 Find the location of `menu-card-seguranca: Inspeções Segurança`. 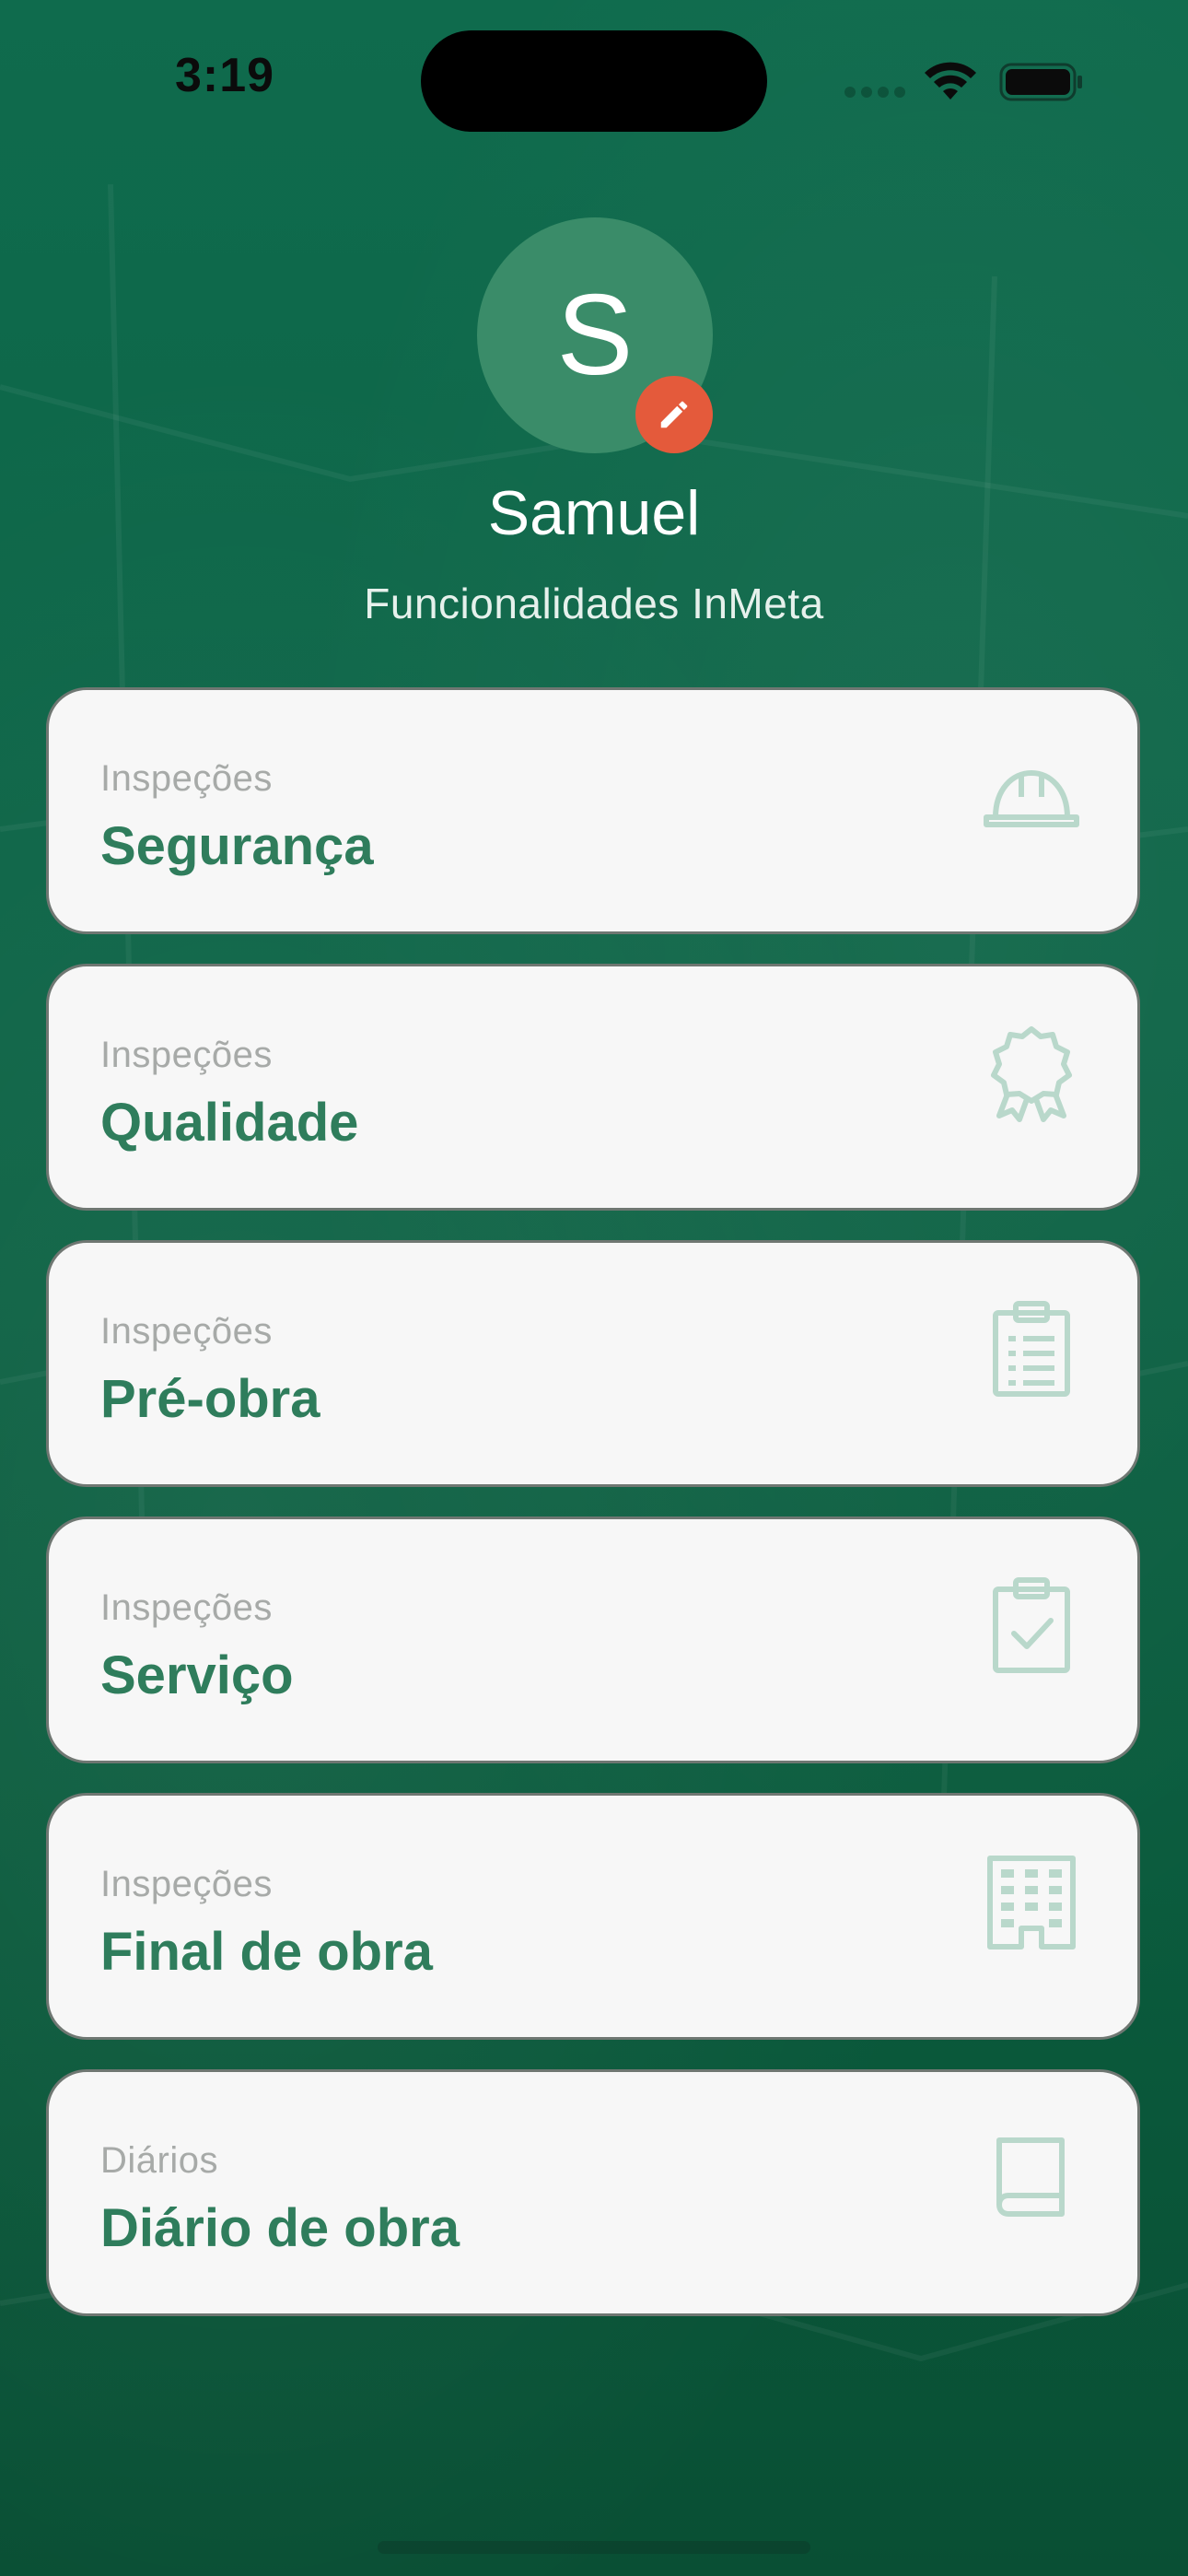

menu-card-seguranca: Inspeções Segurança is located at coordinates (593, 810).